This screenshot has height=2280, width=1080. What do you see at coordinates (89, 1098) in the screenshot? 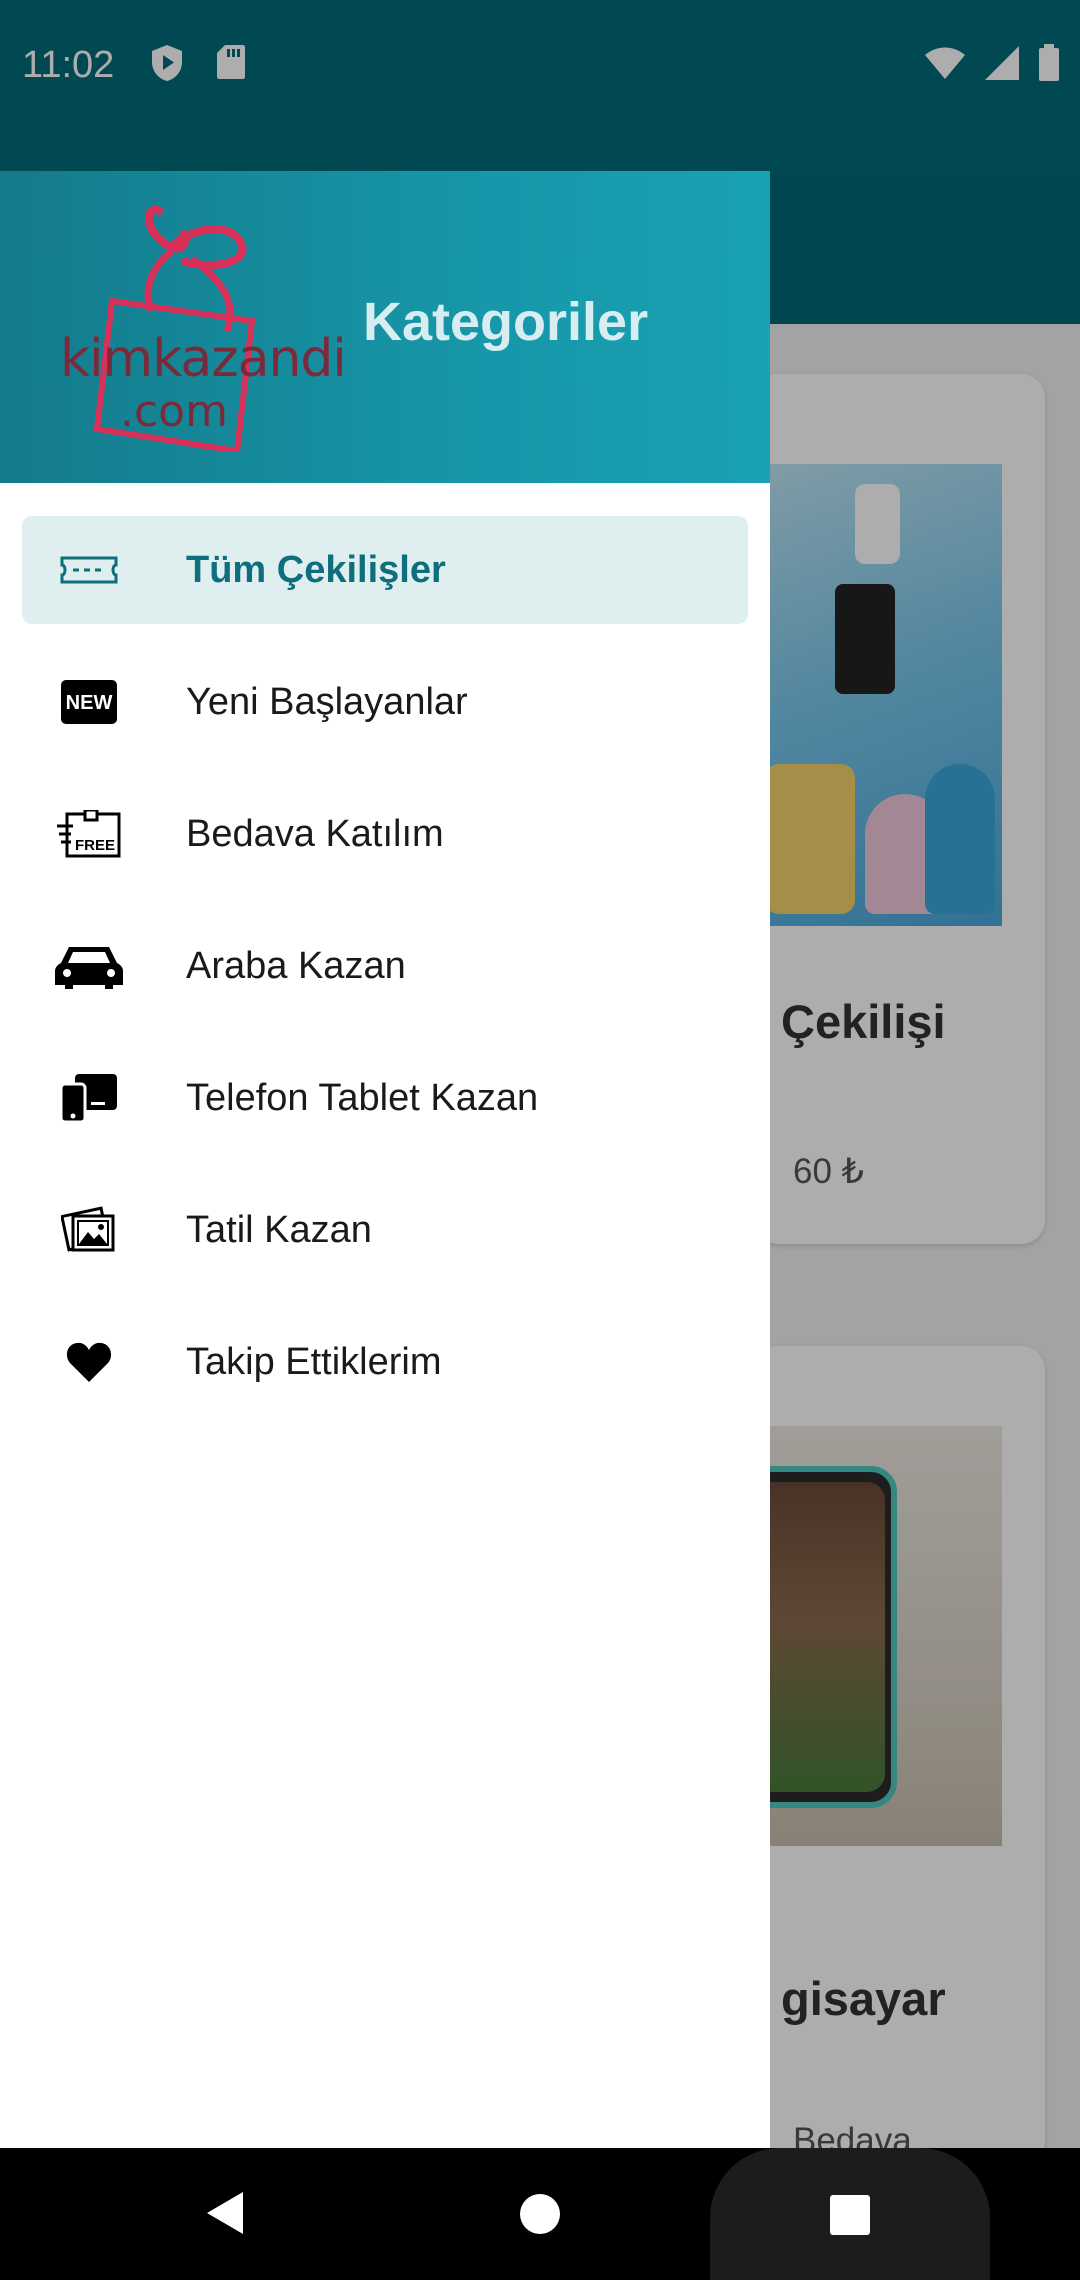
I see `phone-tablet-icon` at bounding box center [89, 1098].